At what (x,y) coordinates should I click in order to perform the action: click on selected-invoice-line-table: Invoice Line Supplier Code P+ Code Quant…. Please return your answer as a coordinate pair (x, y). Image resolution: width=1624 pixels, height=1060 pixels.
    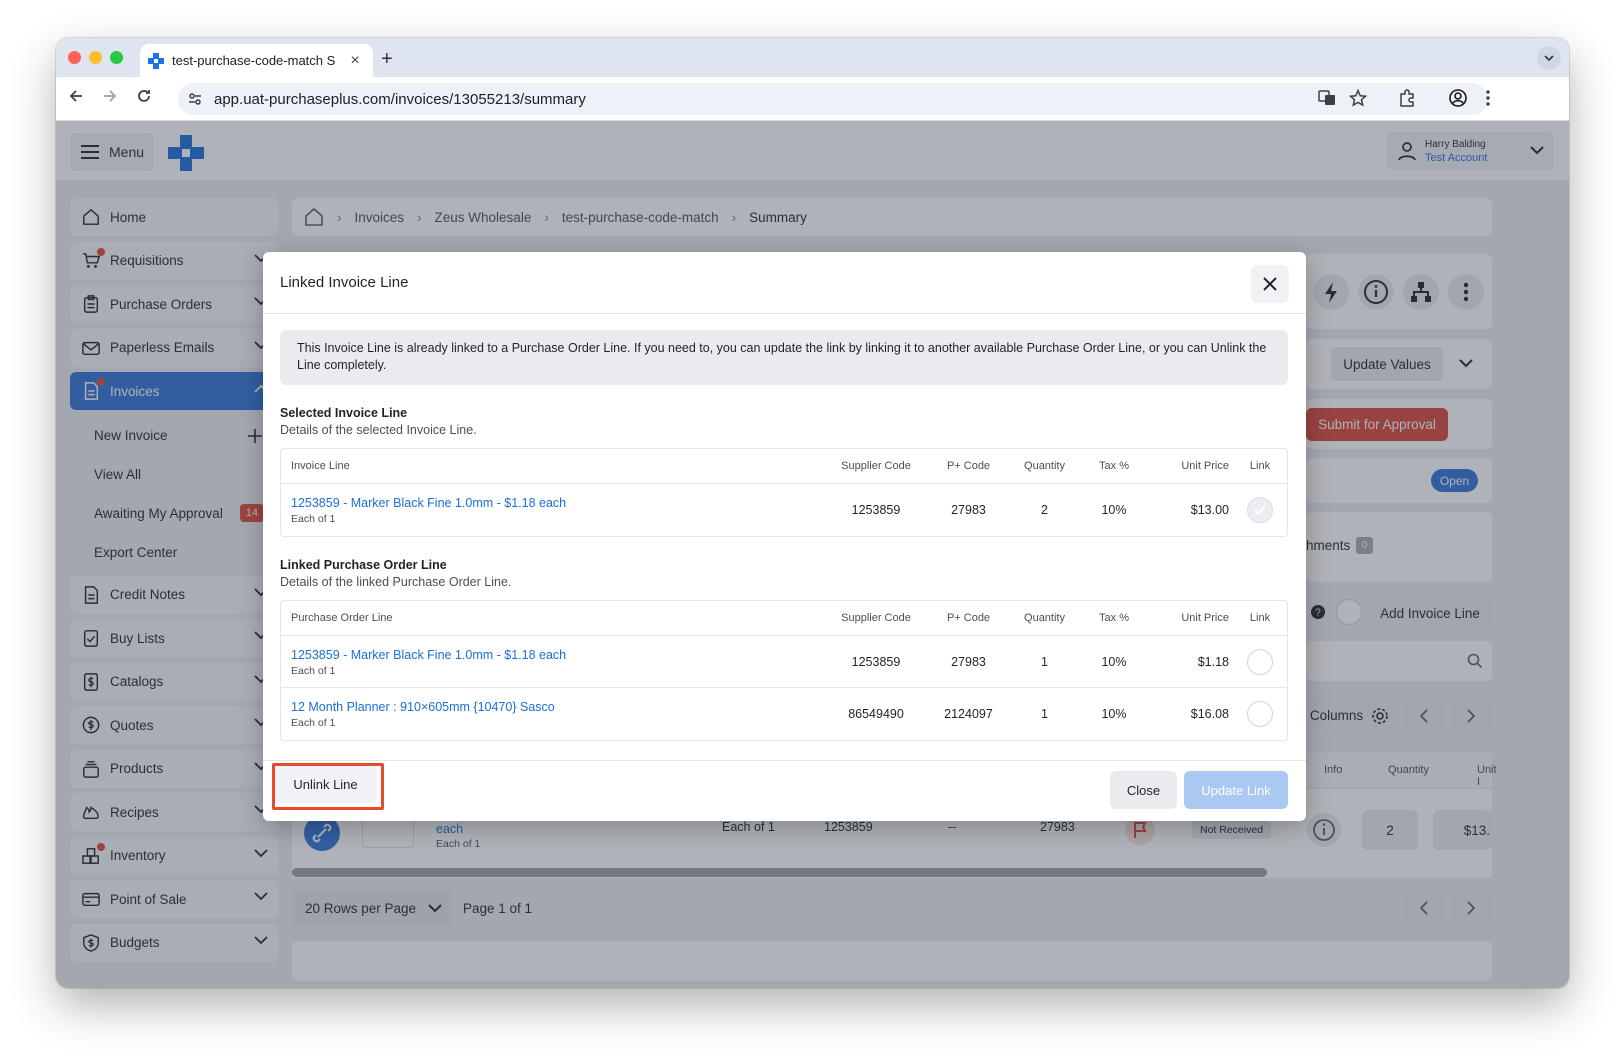
    Looking at the image, I should click on (784, 492).